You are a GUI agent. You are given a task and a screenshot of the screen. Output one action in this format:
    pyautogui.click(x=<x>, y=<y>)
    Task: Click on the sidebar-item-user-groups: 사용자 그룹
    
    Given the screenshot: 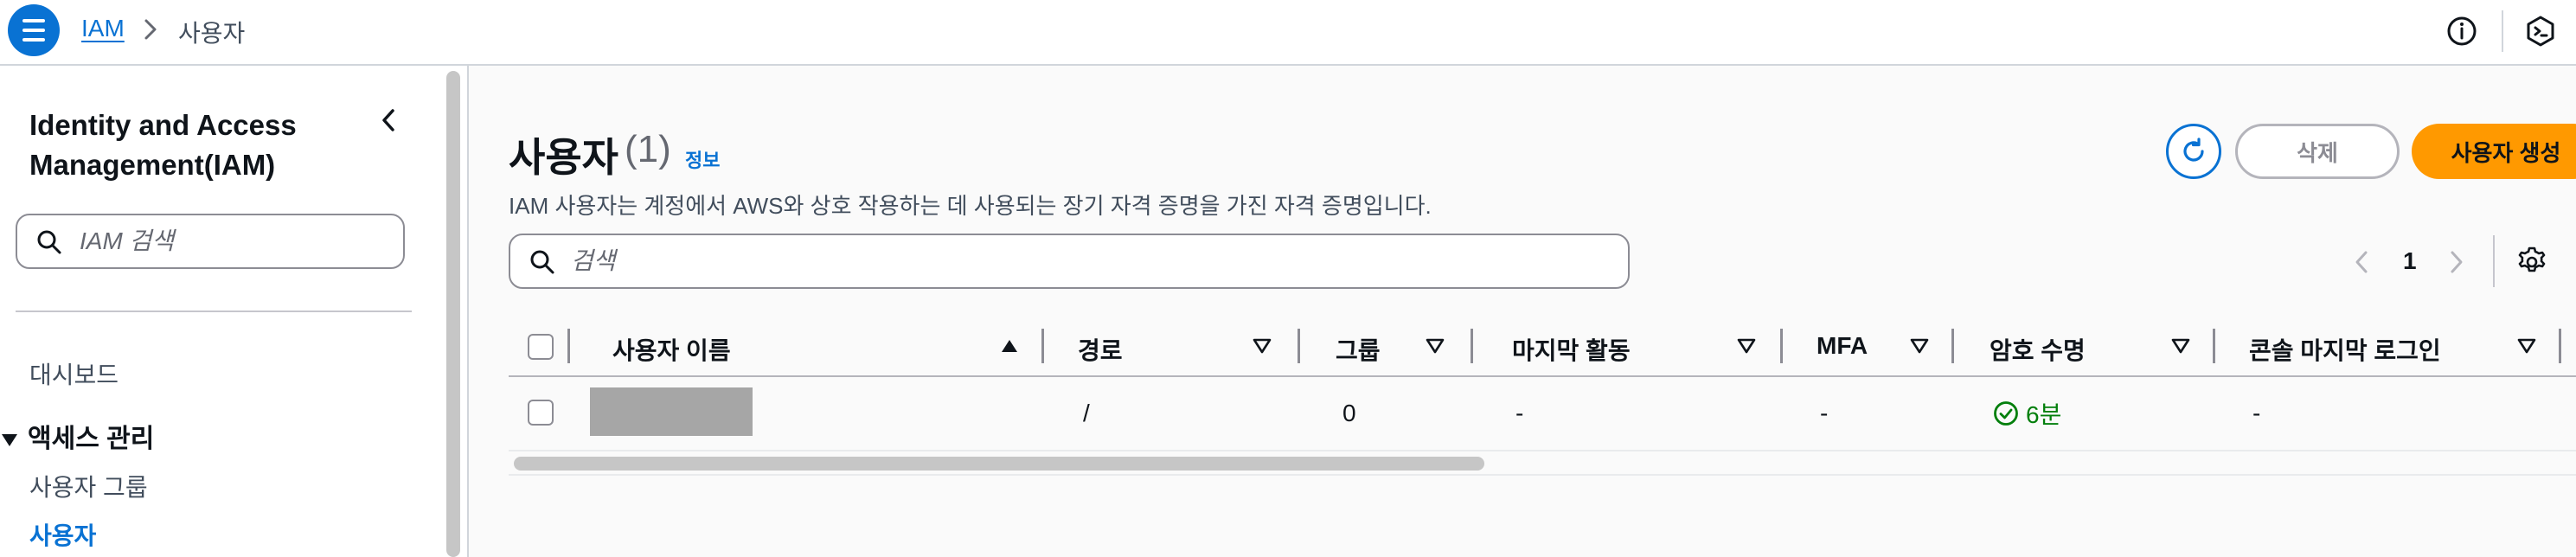 What is the action you would take?
    pyautogui.click(x=88, y=486)
    